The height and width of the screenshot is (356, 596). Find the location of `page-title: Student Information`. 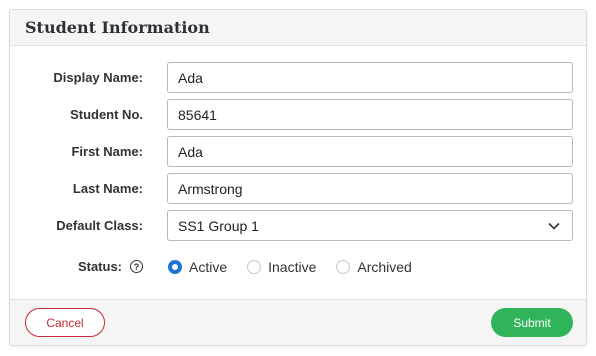

page-title: Student Information is located at coordinates (117, 27).